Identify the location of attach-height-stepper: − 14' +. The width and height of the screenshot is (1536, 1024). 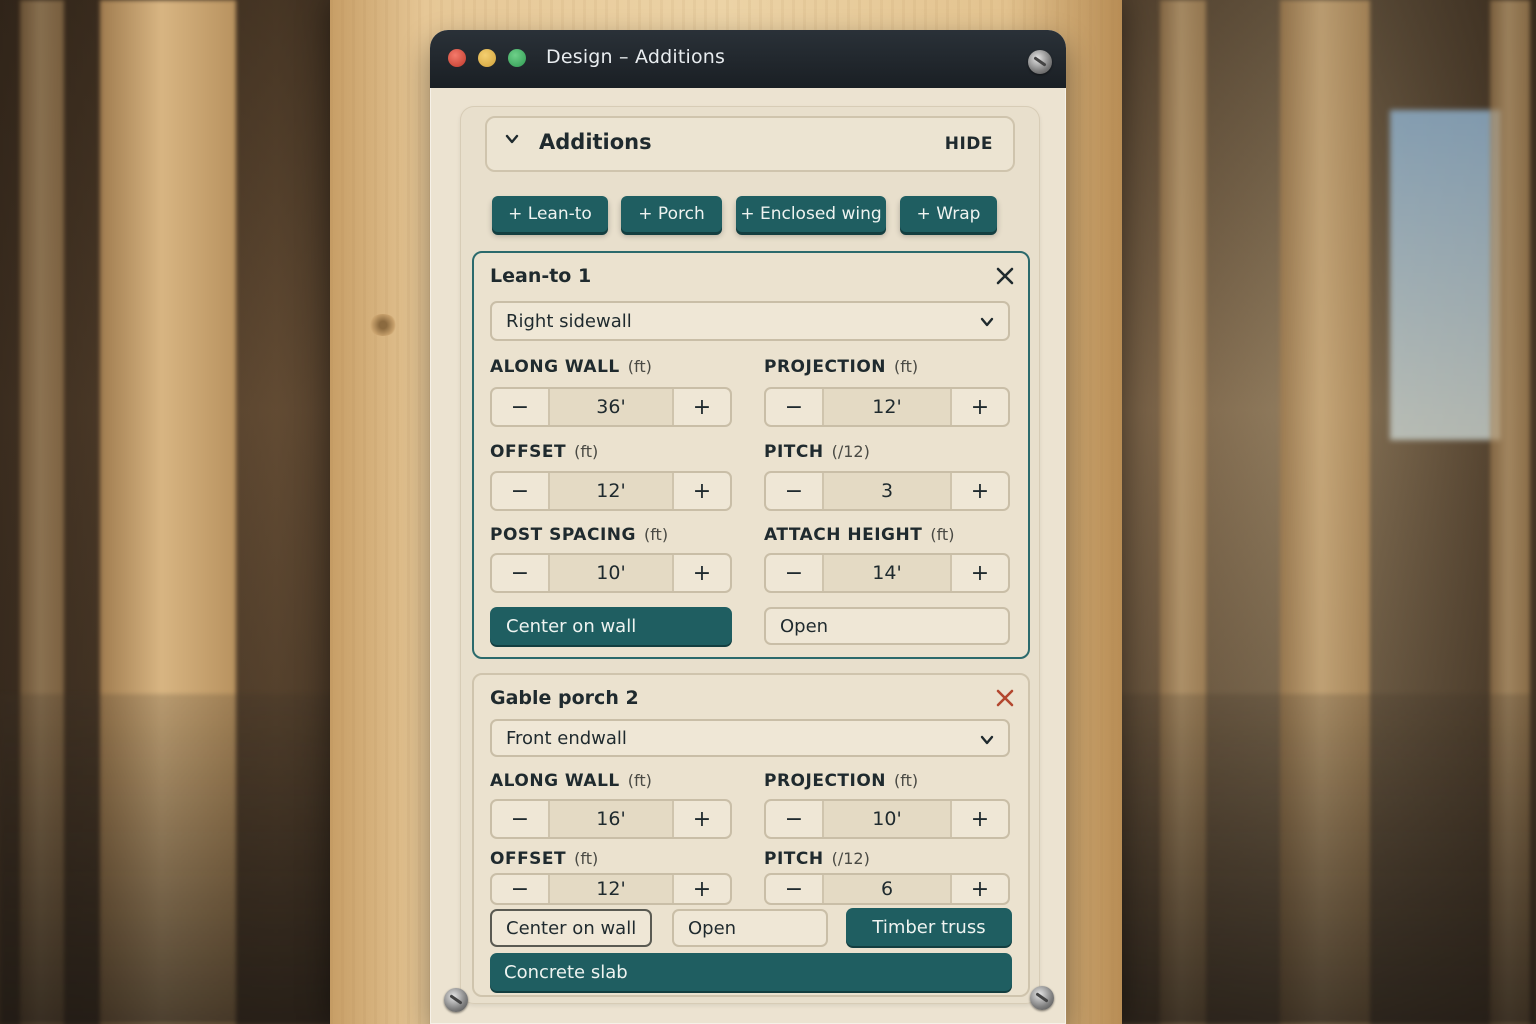
(887, 573).